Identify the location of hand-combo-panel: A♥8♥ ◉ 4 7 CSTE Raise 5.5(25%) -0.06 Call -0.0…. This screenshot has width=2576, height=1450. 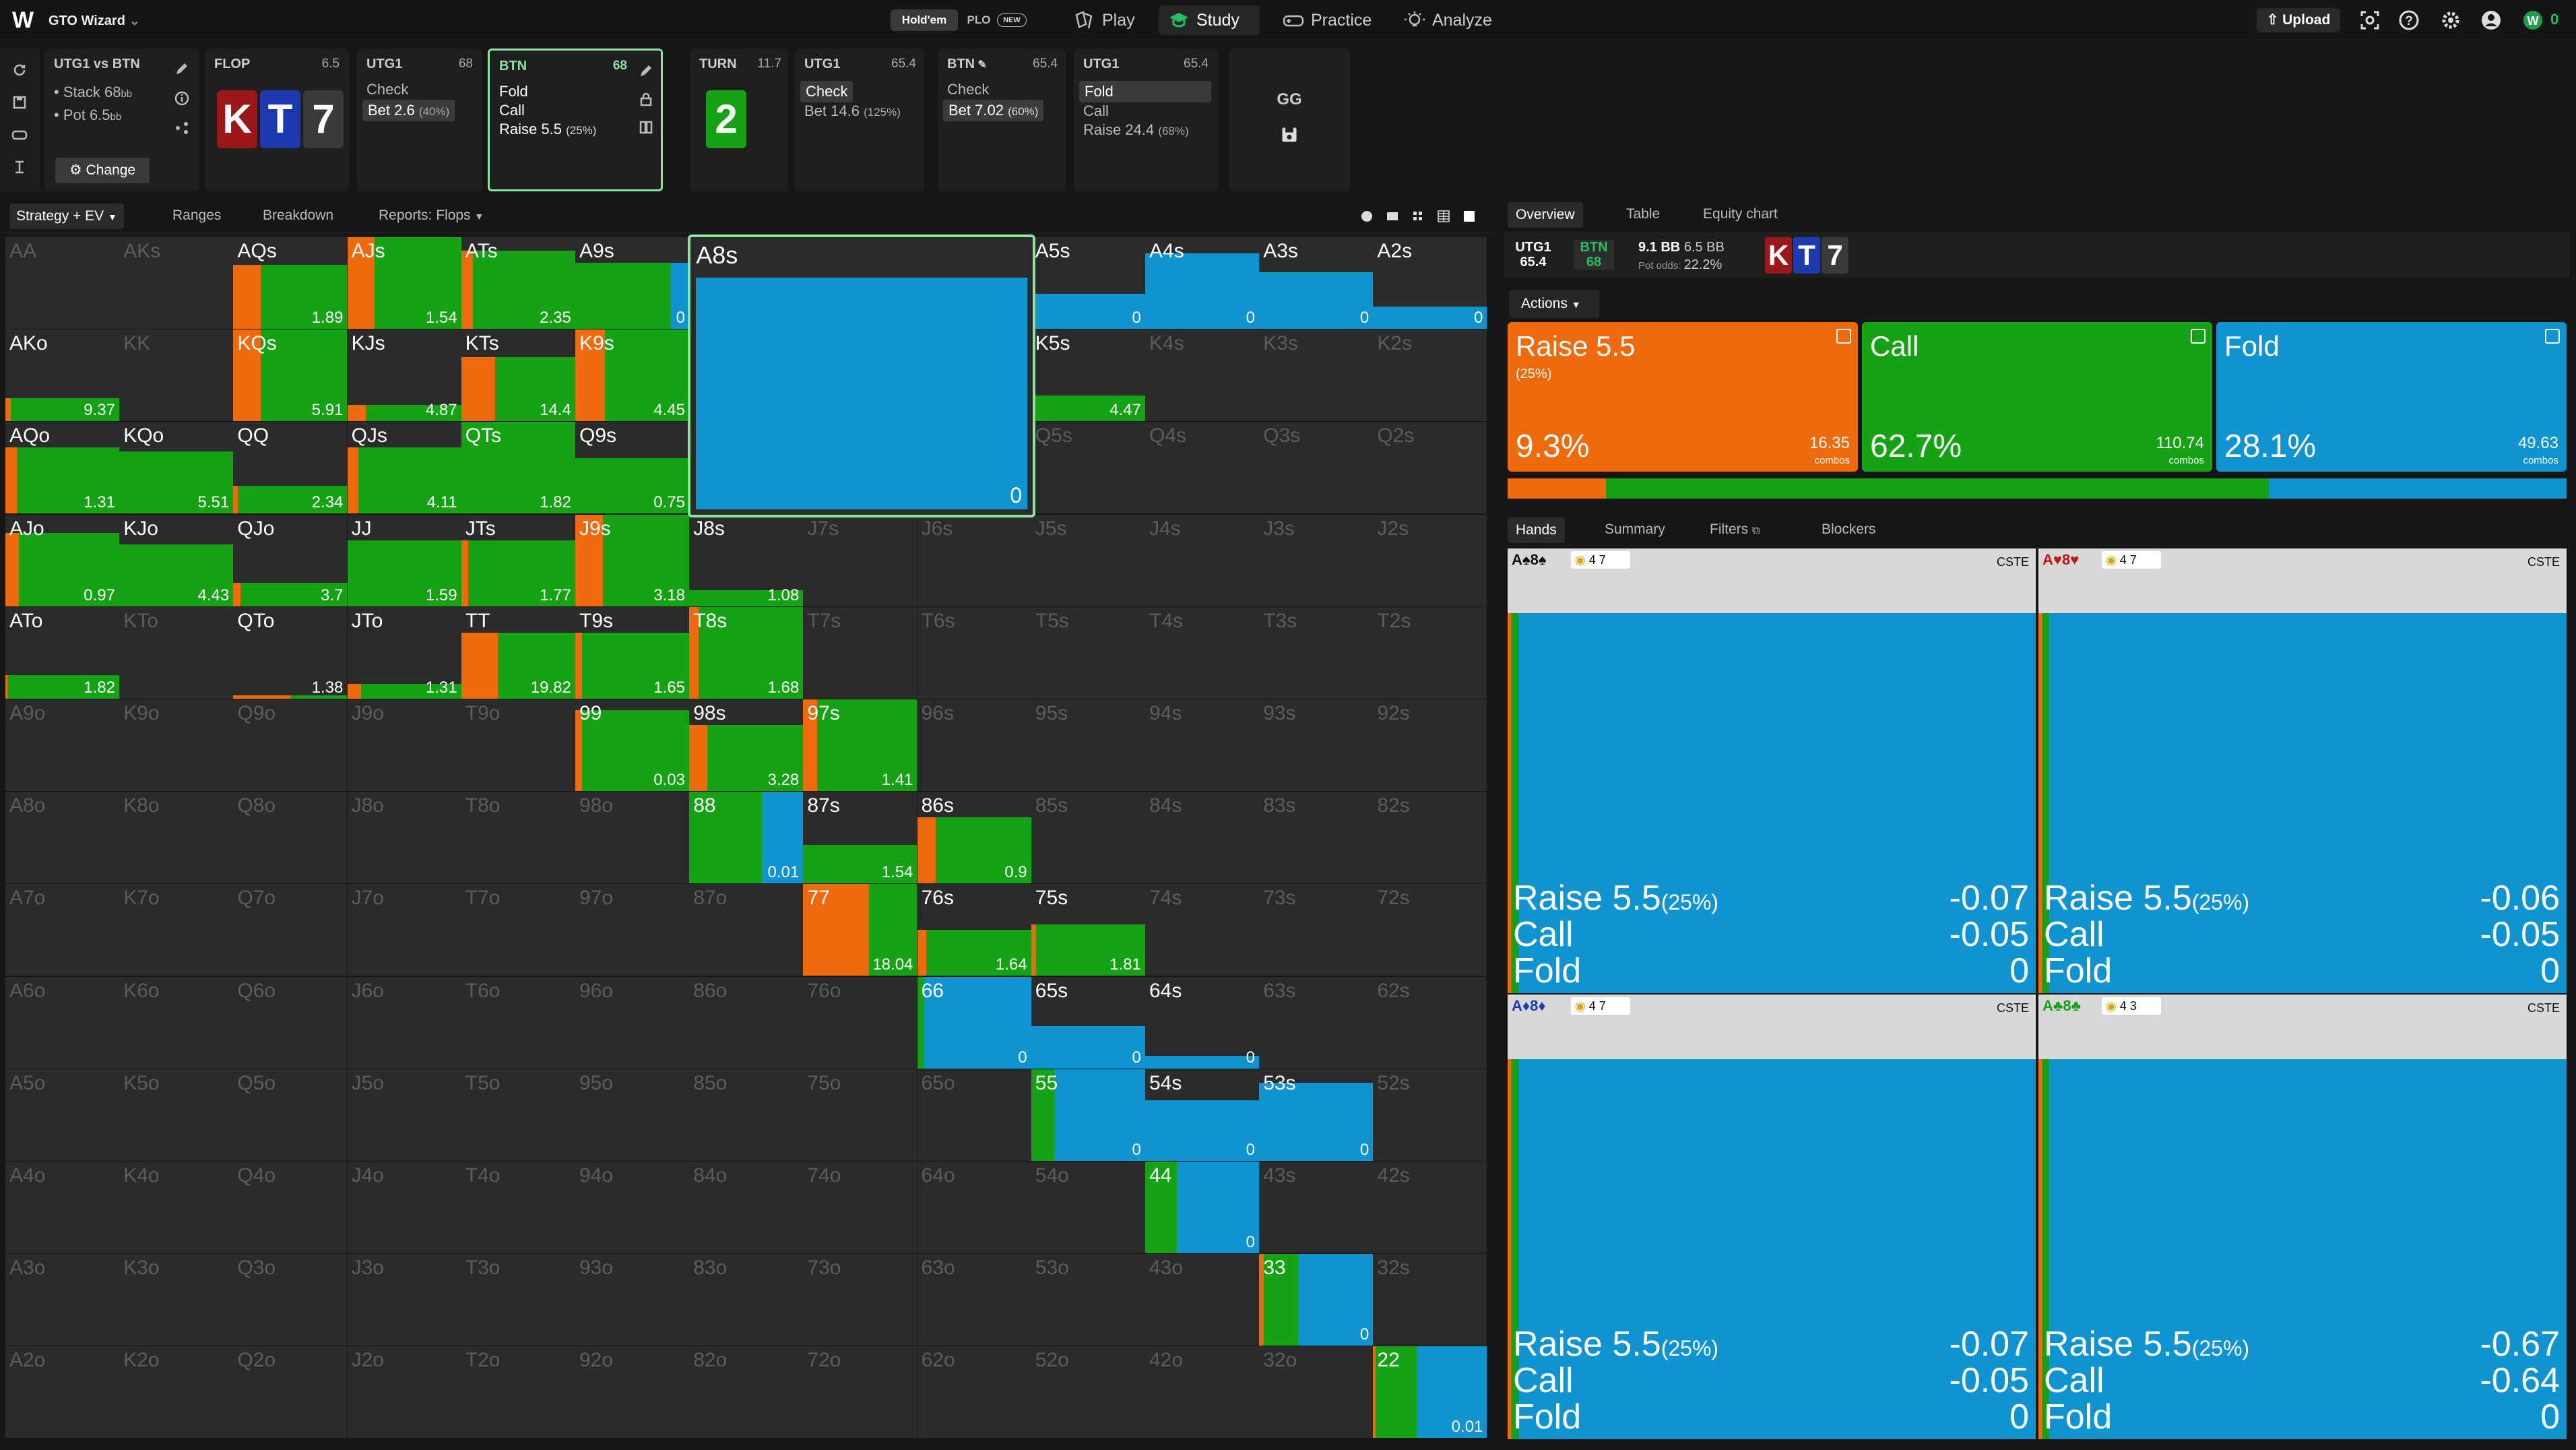
(2302, 770).